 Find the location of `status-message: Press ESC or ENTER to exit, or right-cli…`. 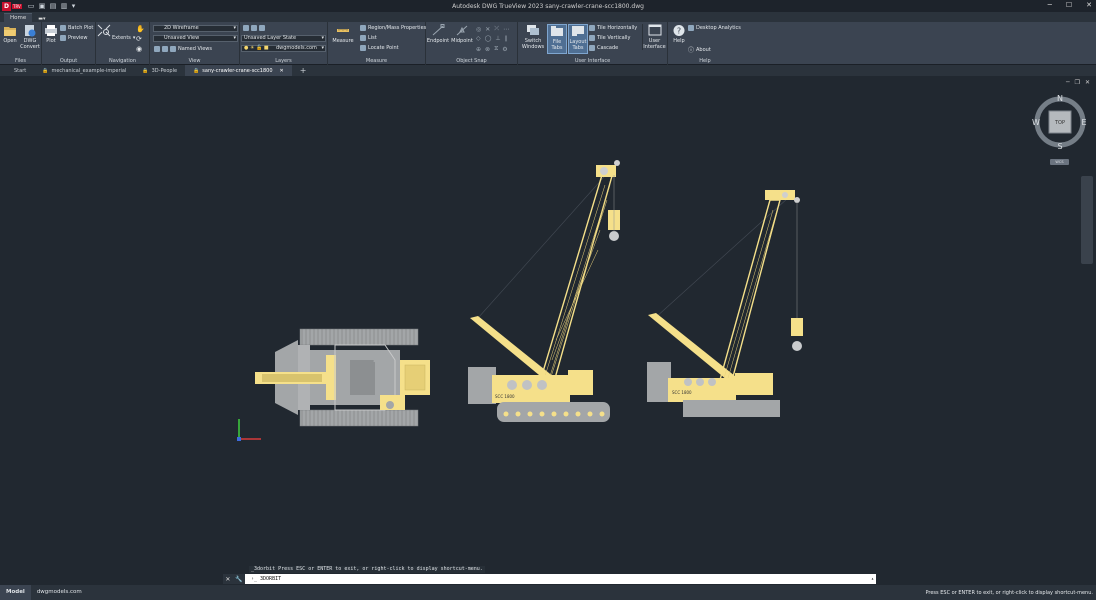

status-message: Press ESC or ENTER to exit, or right-cli… is located at coordinates (1009, 592).